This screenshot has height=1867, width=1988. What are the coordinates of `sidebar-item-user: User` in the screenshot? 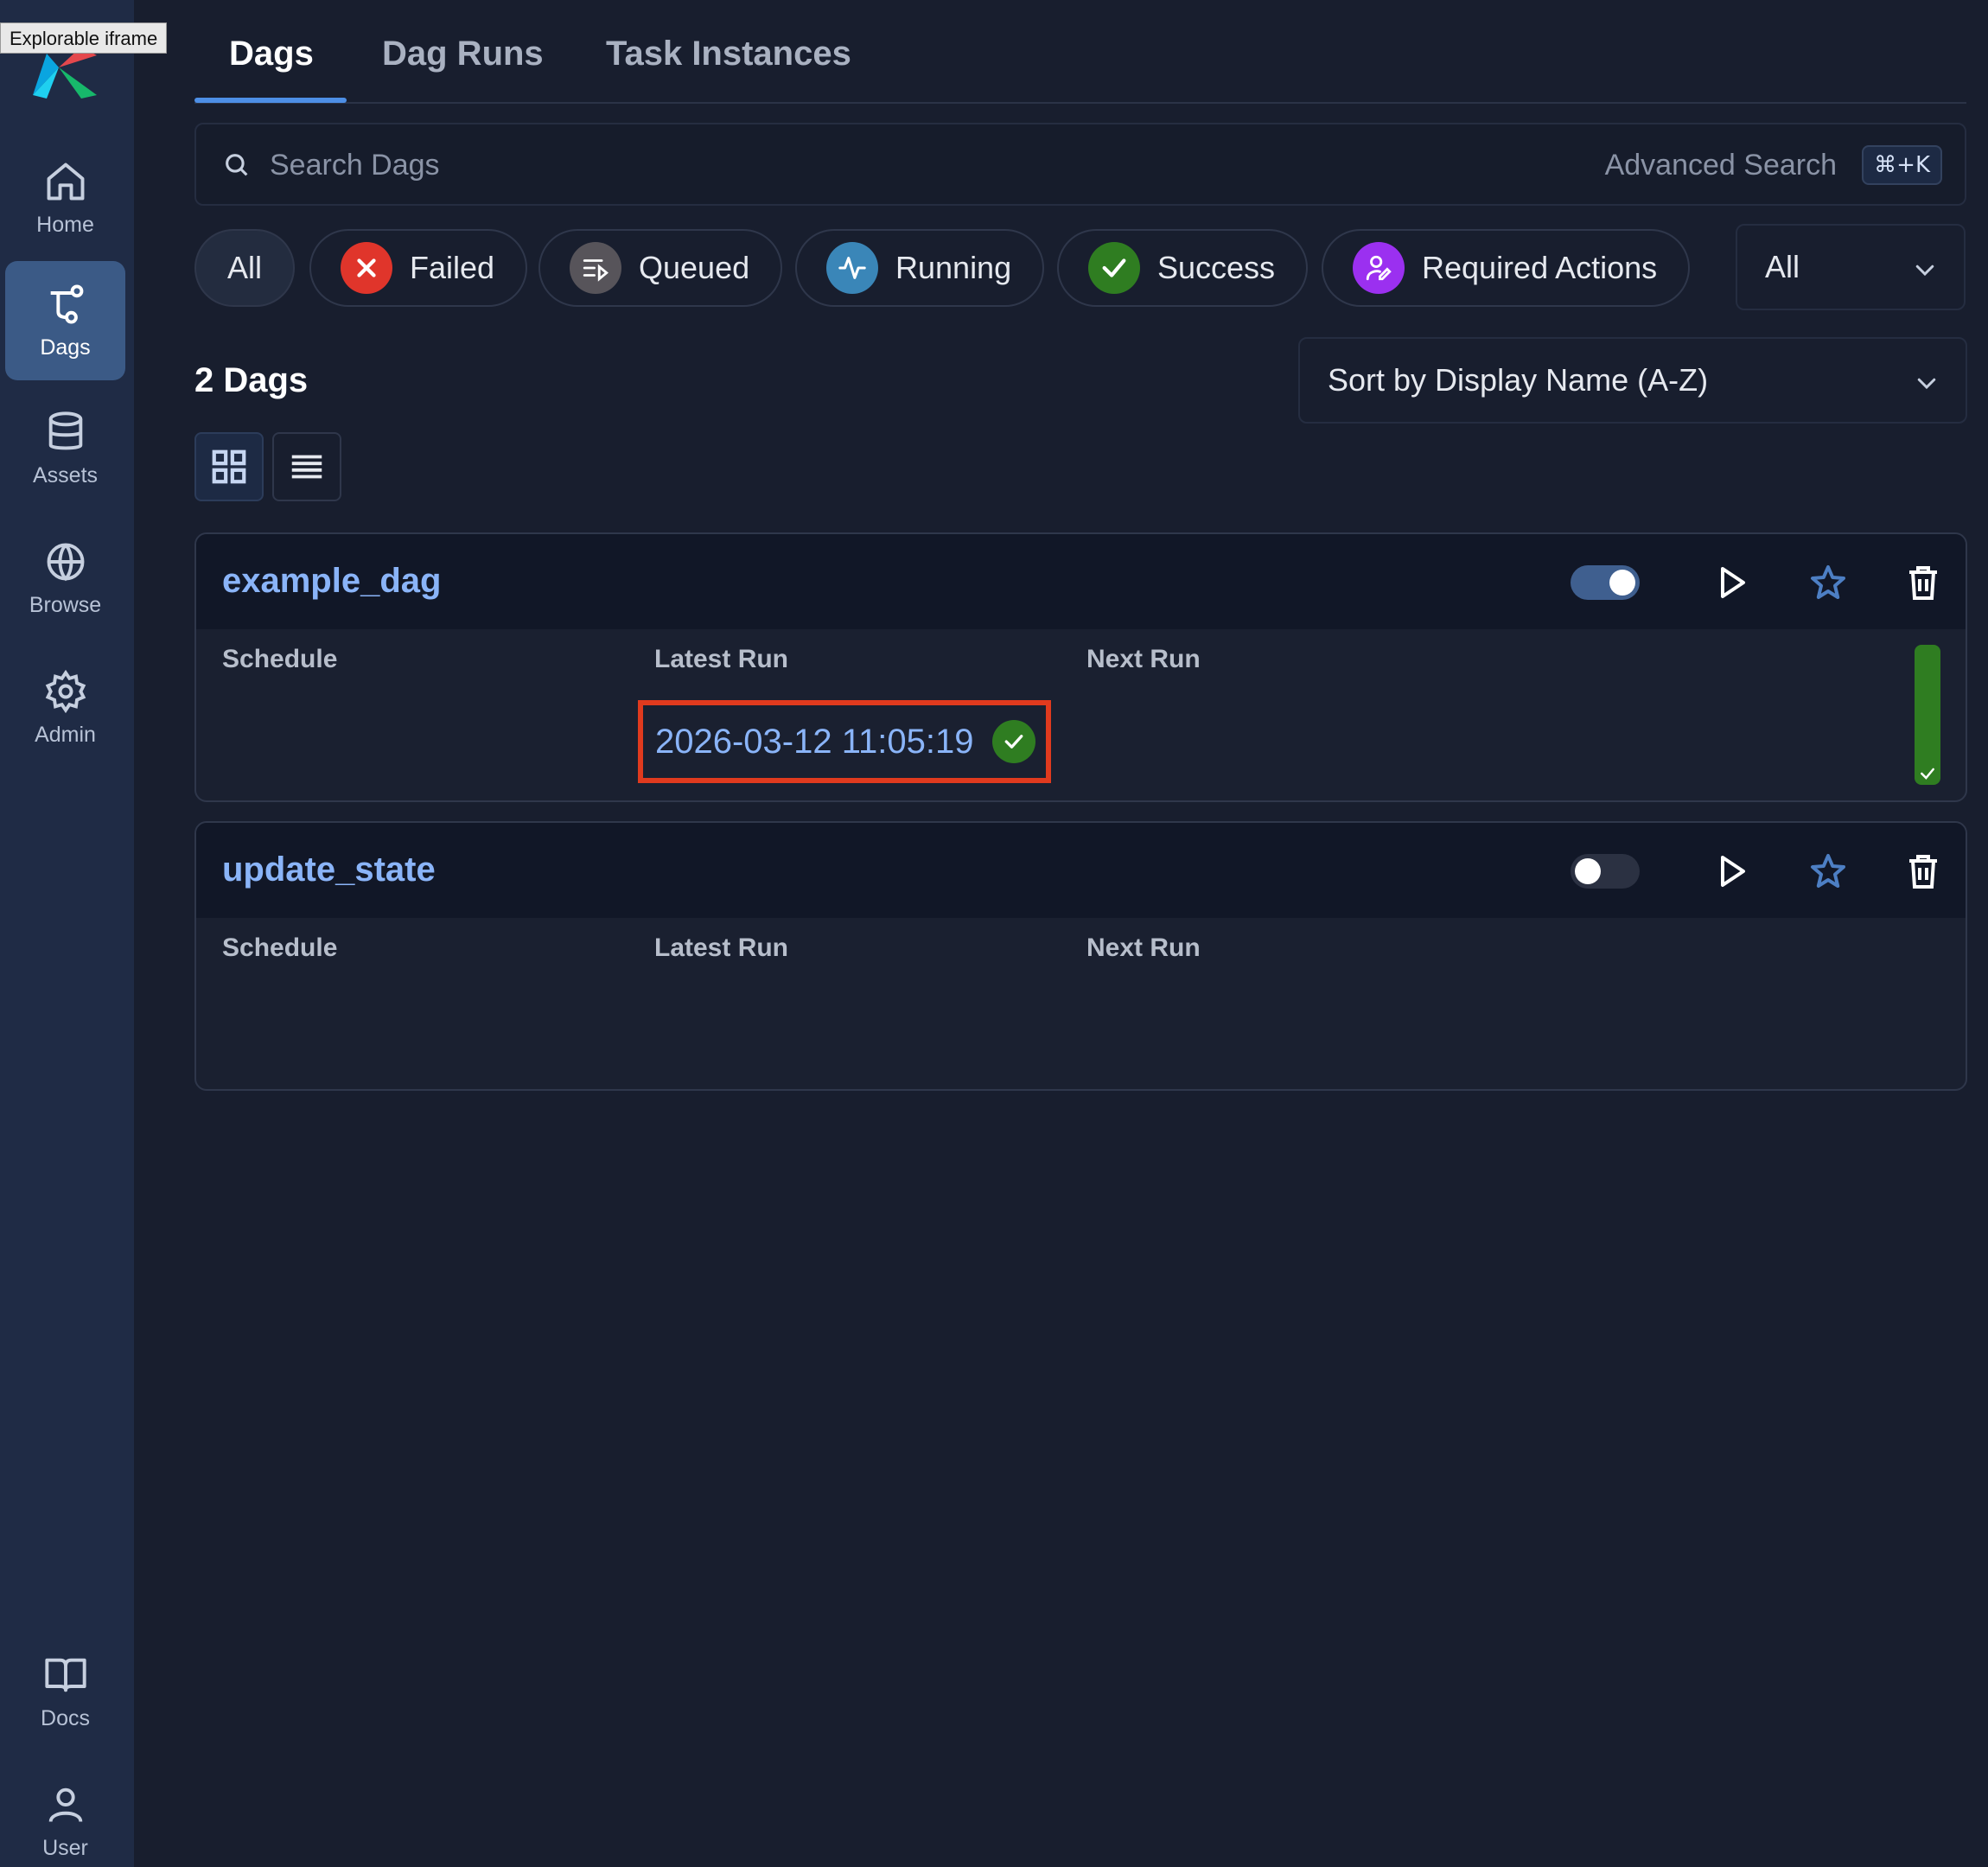 It's located at (65, 1814).